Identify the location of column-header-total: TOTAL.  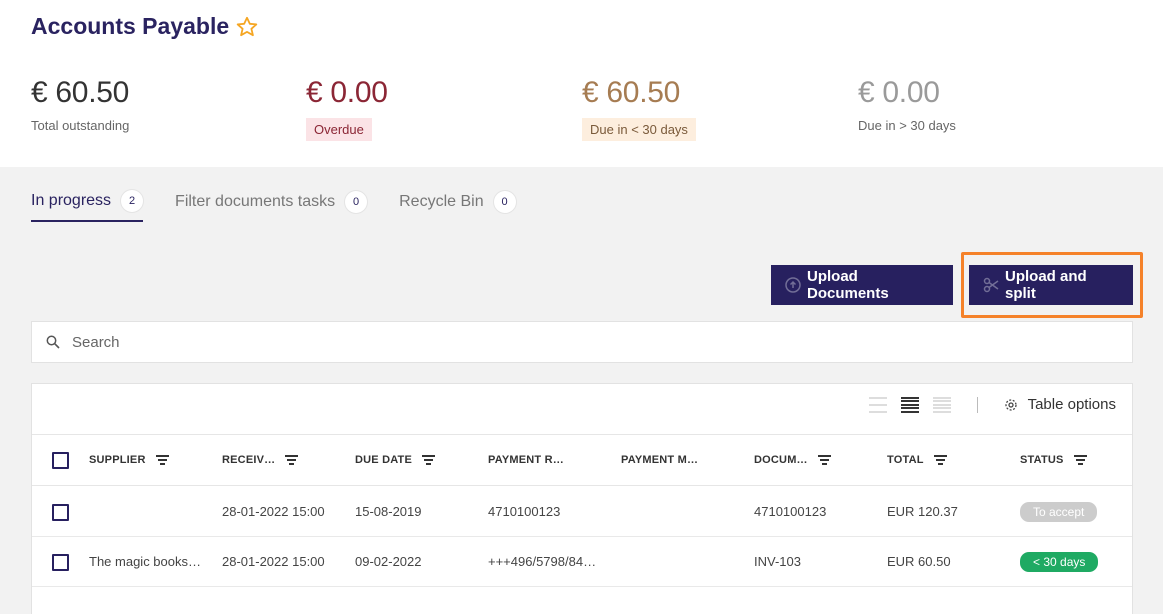
(917, 460).